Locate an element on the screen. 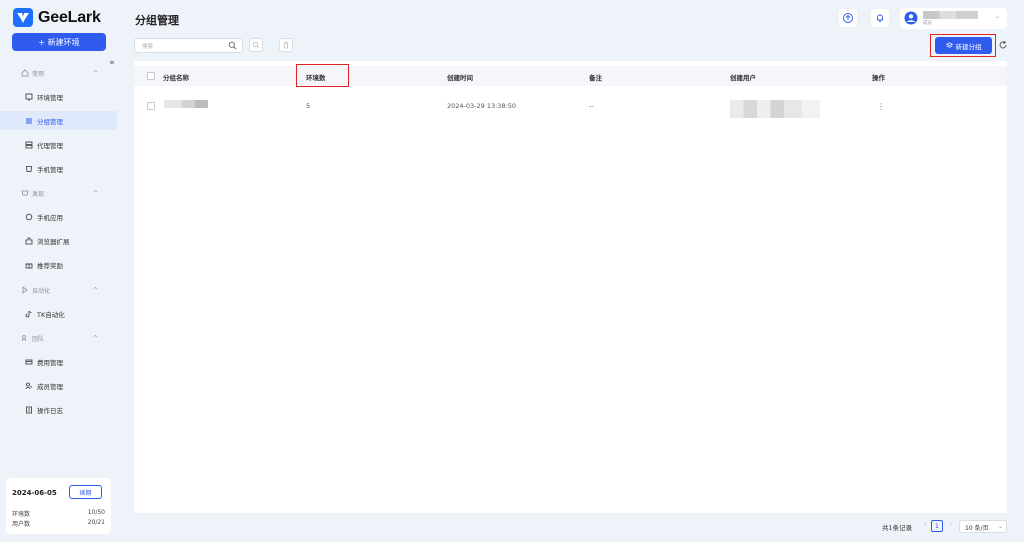 The width and height of the screenshot is (1024, 542). row-checkbox is located at coordinates (151, 106).